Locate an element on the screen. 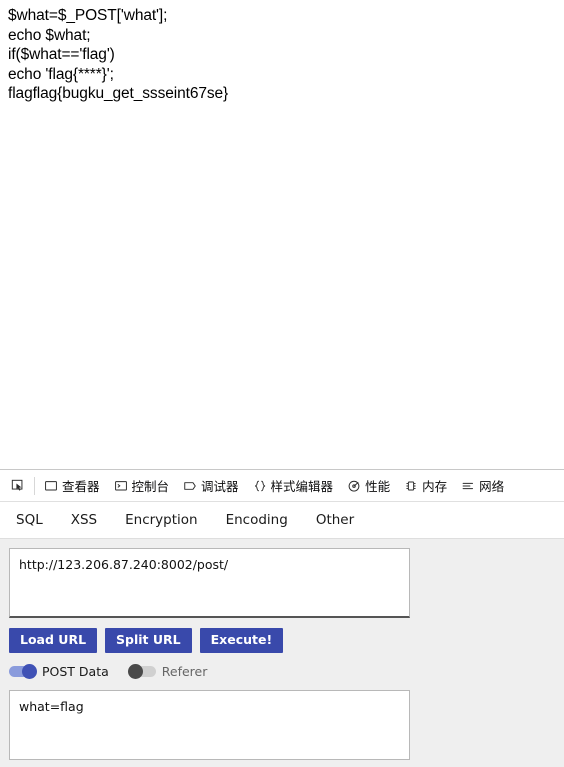 The image size is (564, 767). devtools-toolbar: 查看器 控制台 调试器 样式编辑器 性能 内存 网络 is located at coordinates (282, 486).